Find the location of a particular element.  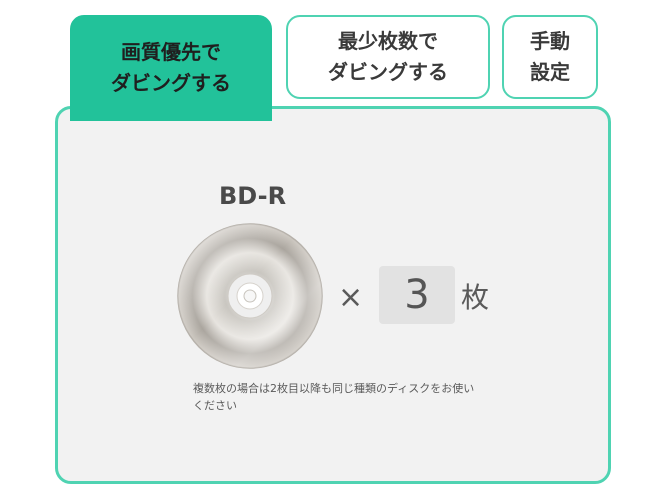

tab-manual-settings-label: 手動 設定 is located at coordinates (550, 56).